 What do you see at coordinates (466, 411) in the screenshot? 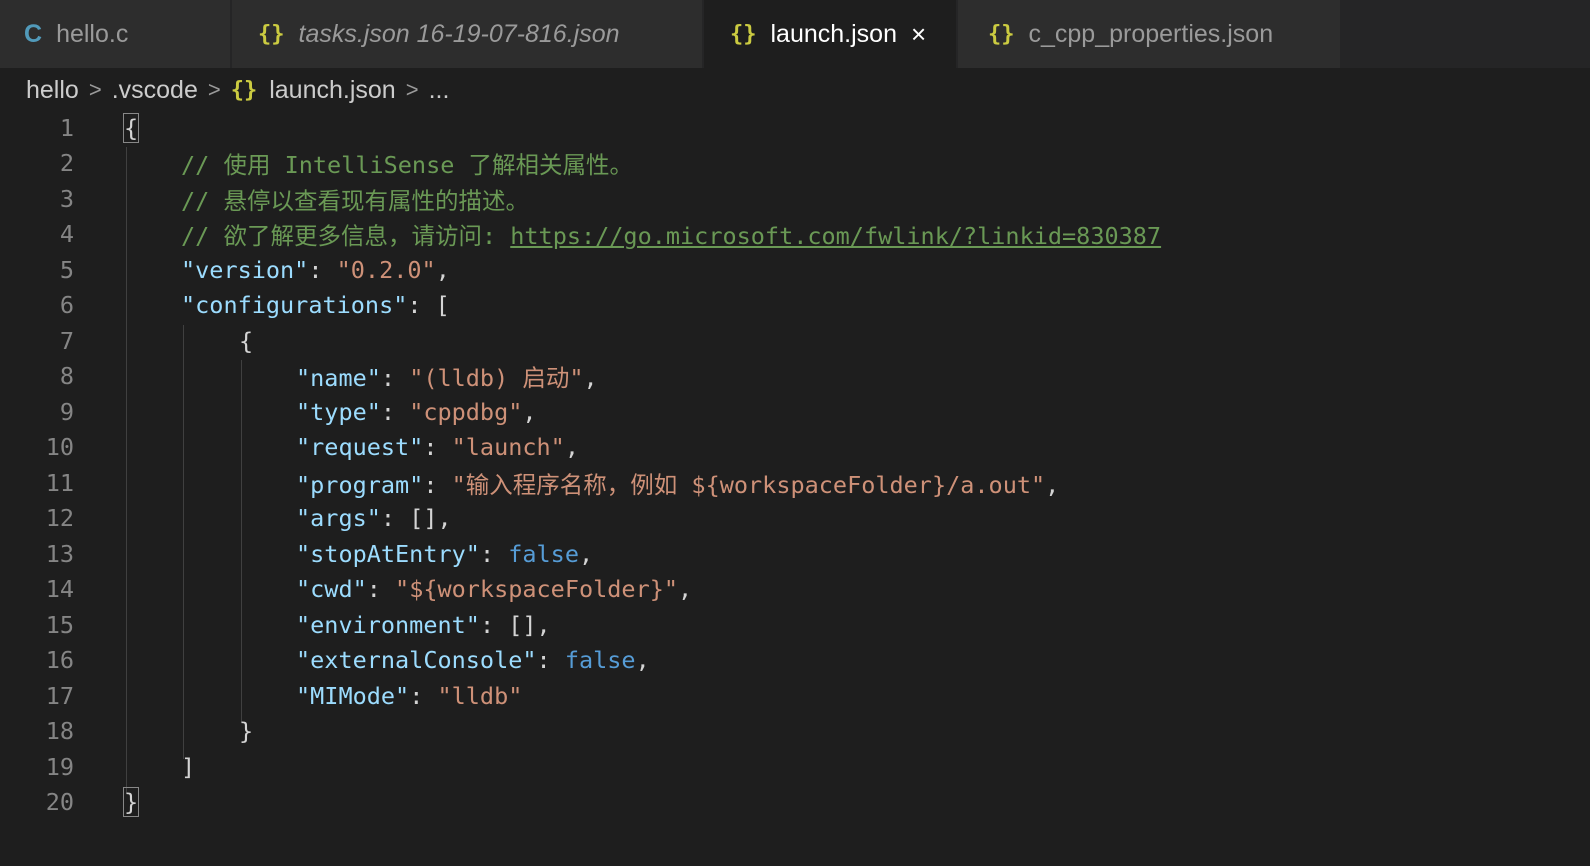
I see `json-string: "cppdbg"` at bounding box center [466, 411].